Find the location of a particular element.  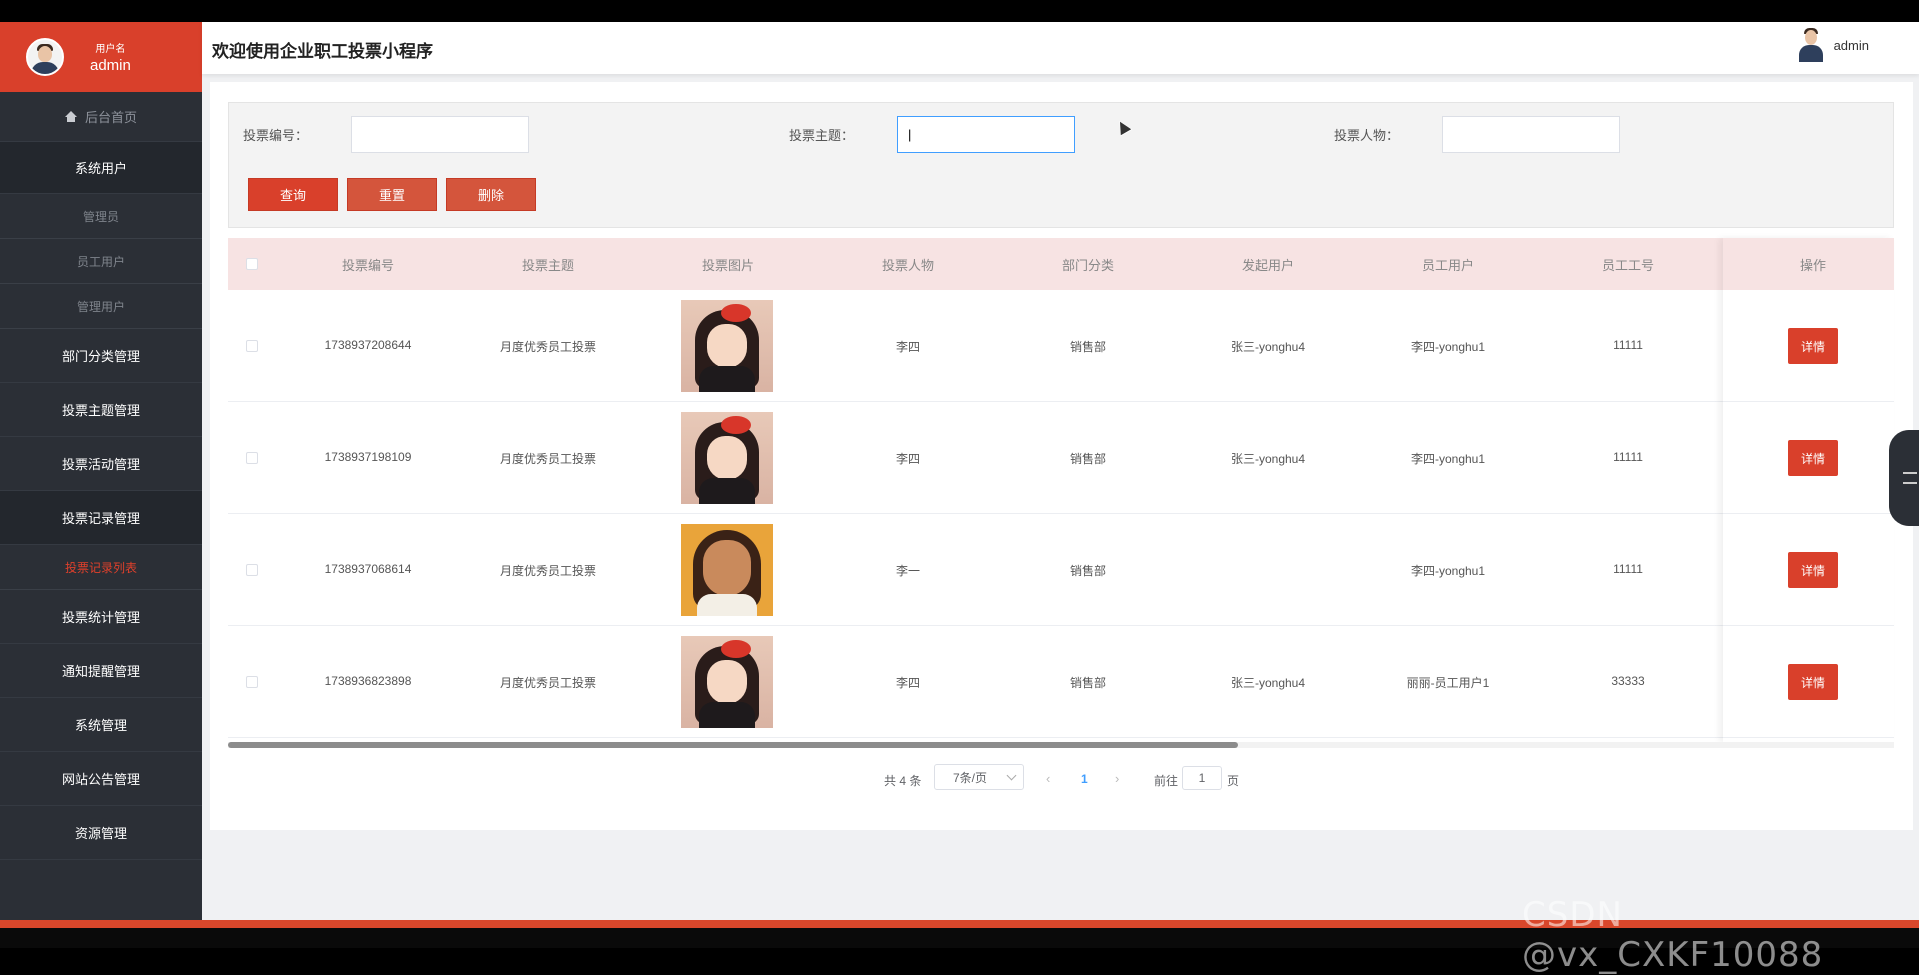

sidebar-item-system-users: 系统用户 is located at coordinates (101, 168).